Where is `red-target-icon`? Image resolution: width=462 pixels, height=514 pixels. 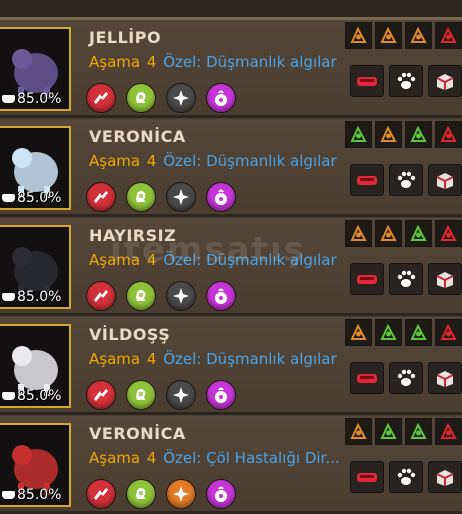 red-target-icon is located at coordinates (448, 134).